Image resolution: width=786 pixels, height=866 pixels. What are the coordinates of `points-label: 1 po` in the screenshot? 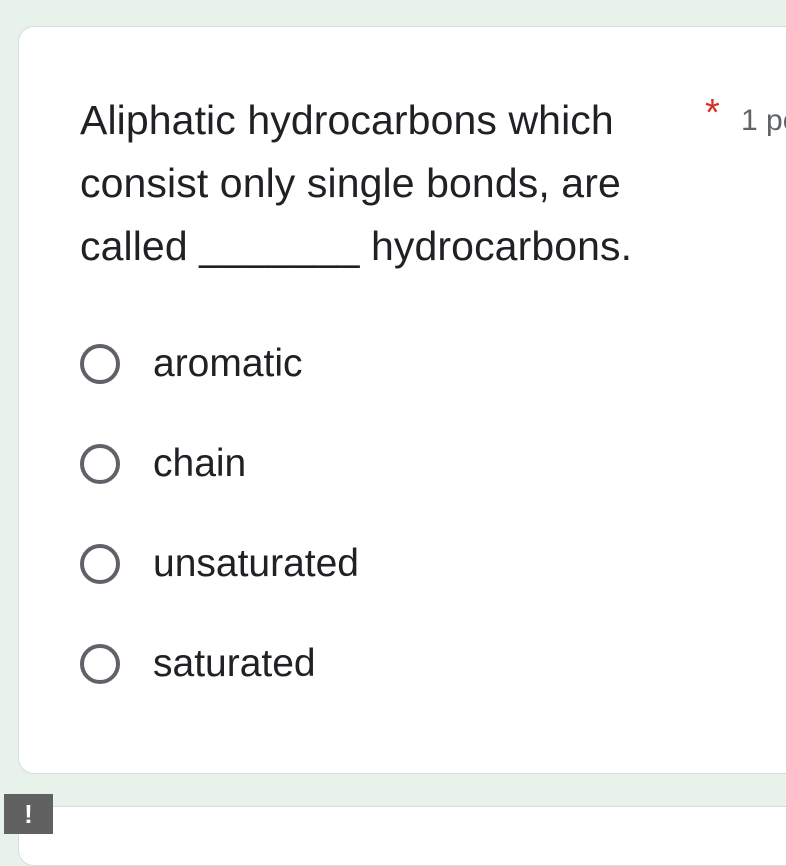 It's located at (763, 120).